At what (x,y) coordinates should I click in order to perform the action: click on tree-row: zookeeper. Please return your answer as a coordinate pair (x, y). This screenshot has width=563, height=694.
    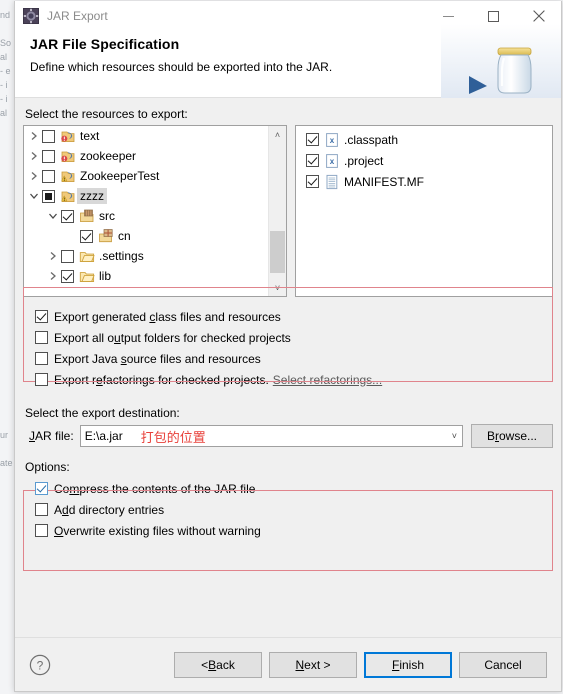
    Looking at the image, I should click on (146, 156).